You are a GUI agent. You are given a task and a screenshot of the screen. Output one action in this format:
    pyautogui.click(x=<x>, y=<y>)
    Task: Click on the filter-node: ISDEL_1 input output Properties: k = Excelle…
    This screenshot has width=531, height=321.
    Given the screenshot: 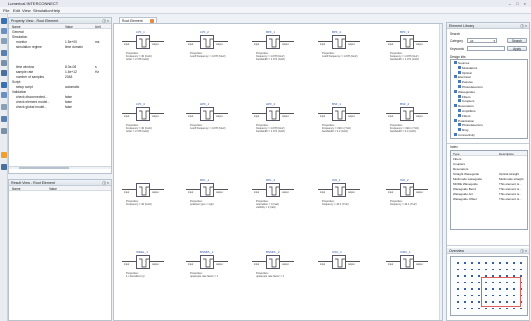 What is the action you would take?
    pyautogui.click(x=152, y=280)
    